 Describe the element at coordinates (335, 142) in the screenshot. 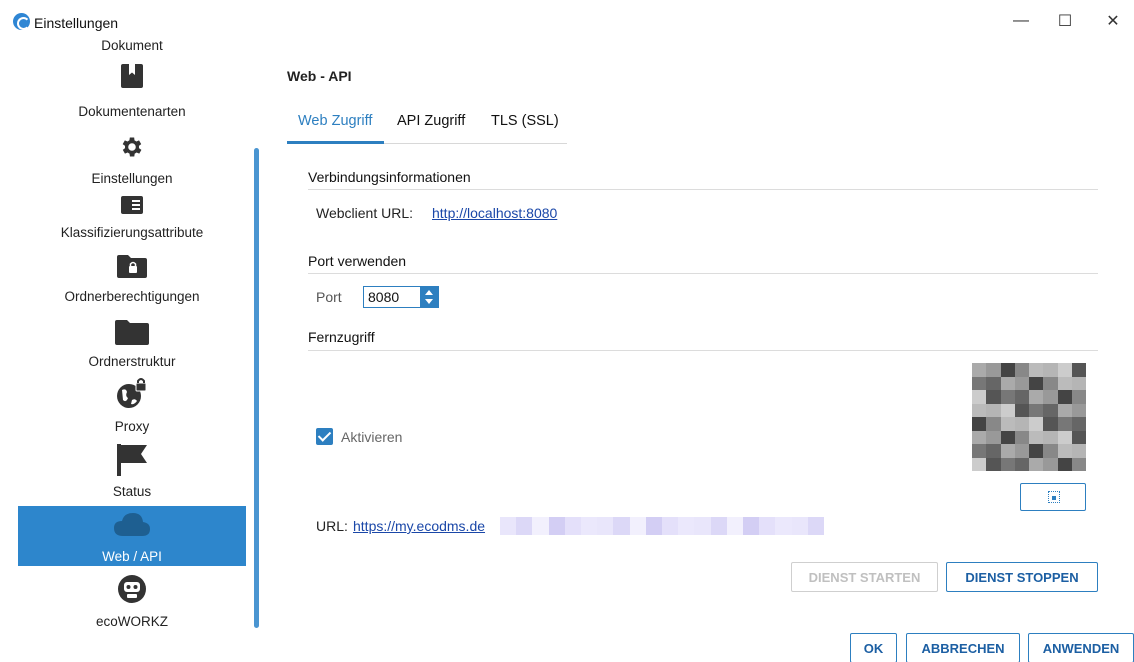

I see `active-tab-indicator` at that location.